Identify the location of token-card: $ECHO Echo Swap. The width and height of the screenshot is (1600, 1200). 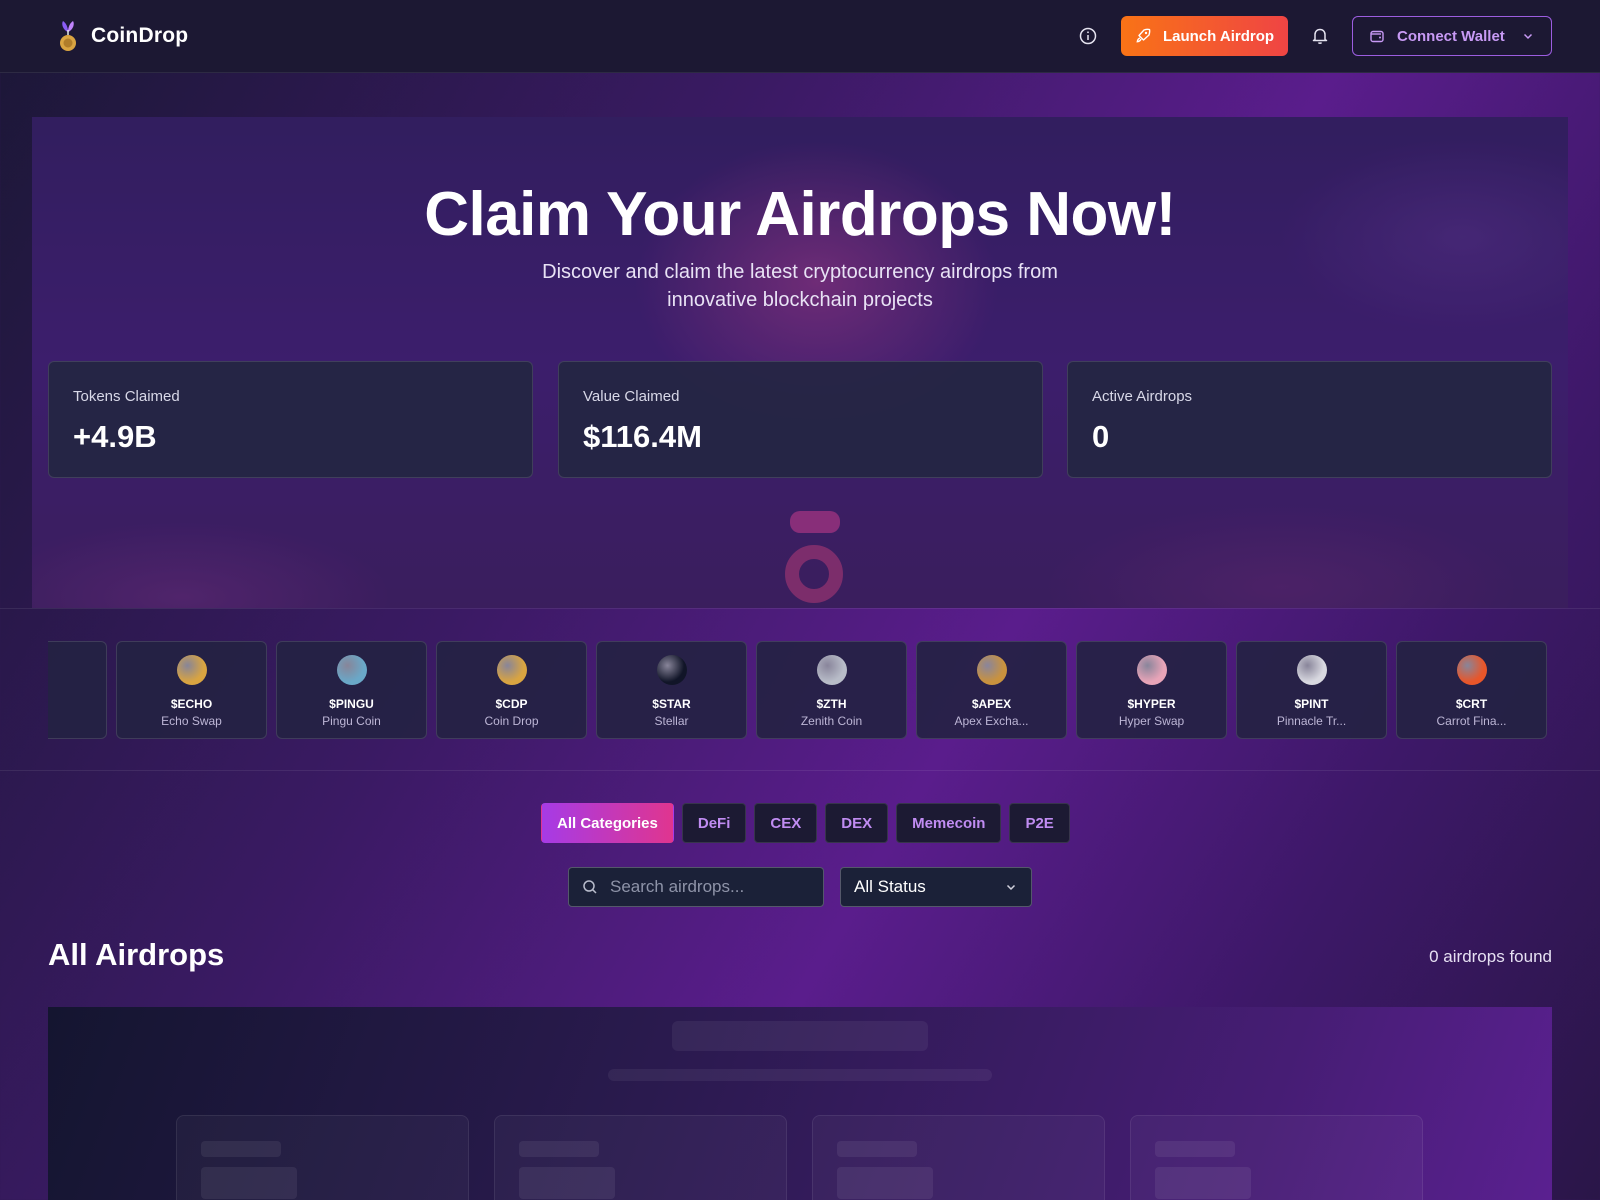
(191, 690).